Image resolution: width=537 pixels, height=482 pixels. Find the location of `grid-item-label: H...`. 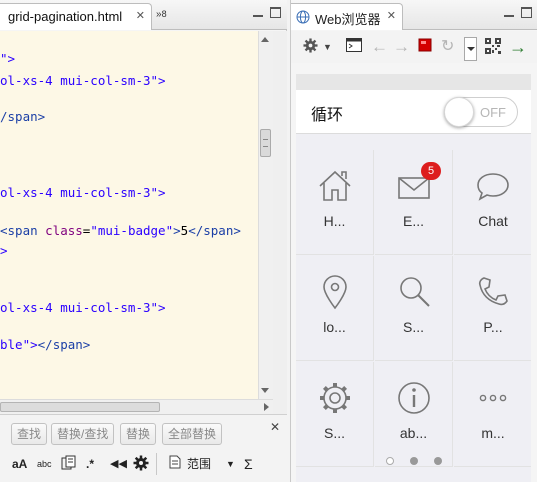

grid-item-label: H... is located at coordinates (334, 221).